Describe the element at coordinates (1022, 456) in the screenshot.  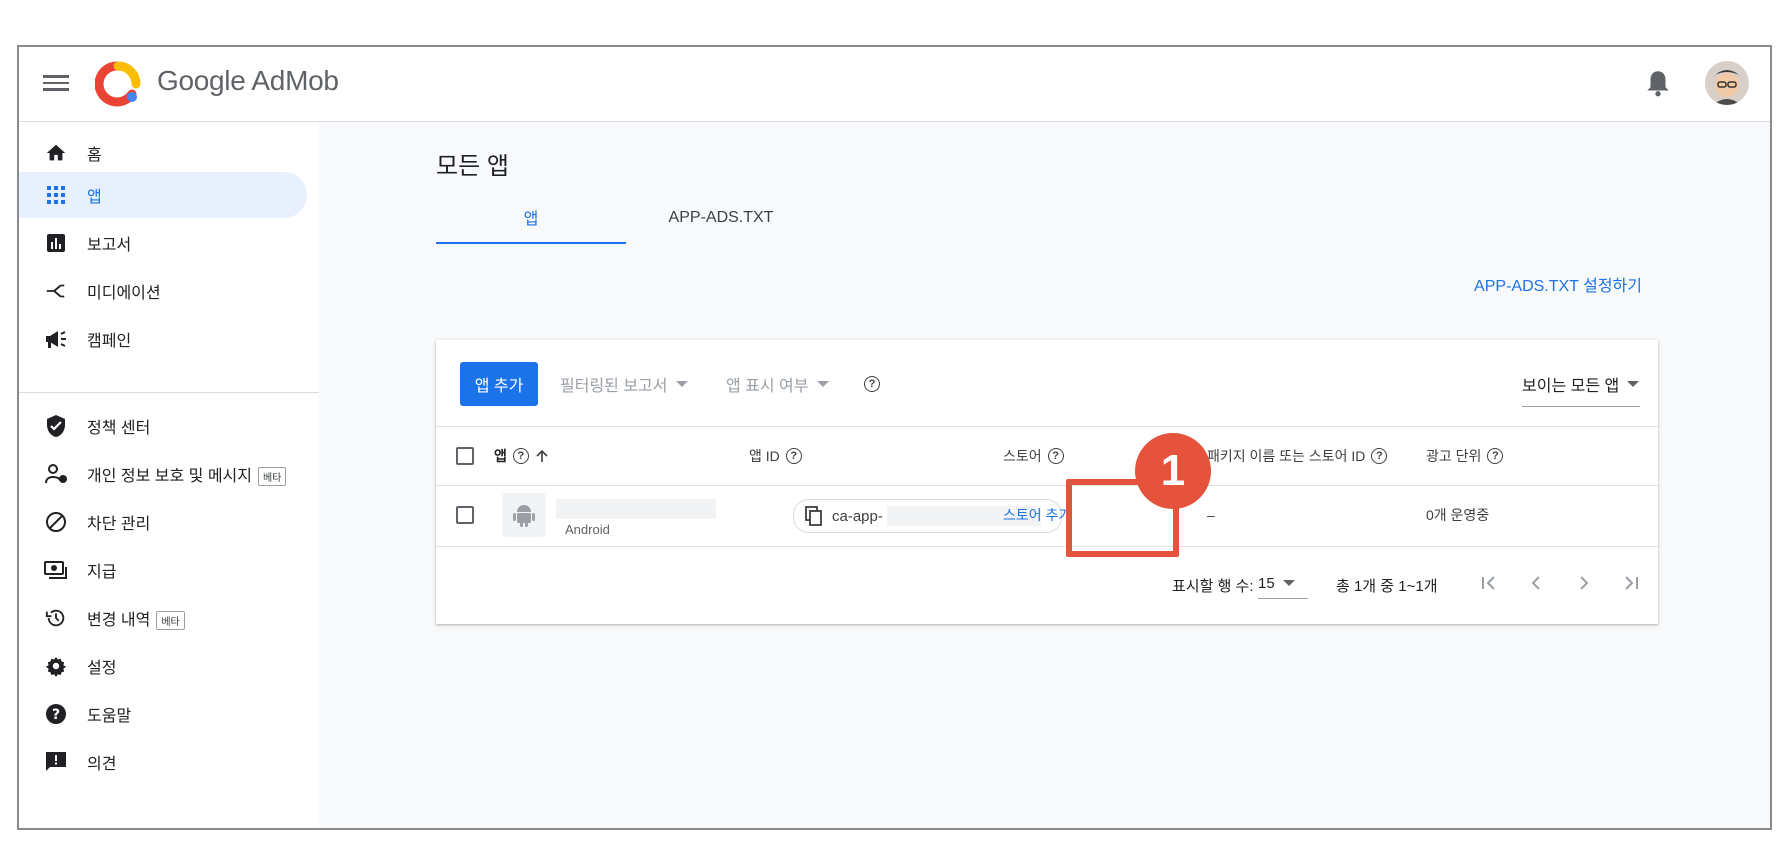
I see `column-header-label: 스토어` at that location.